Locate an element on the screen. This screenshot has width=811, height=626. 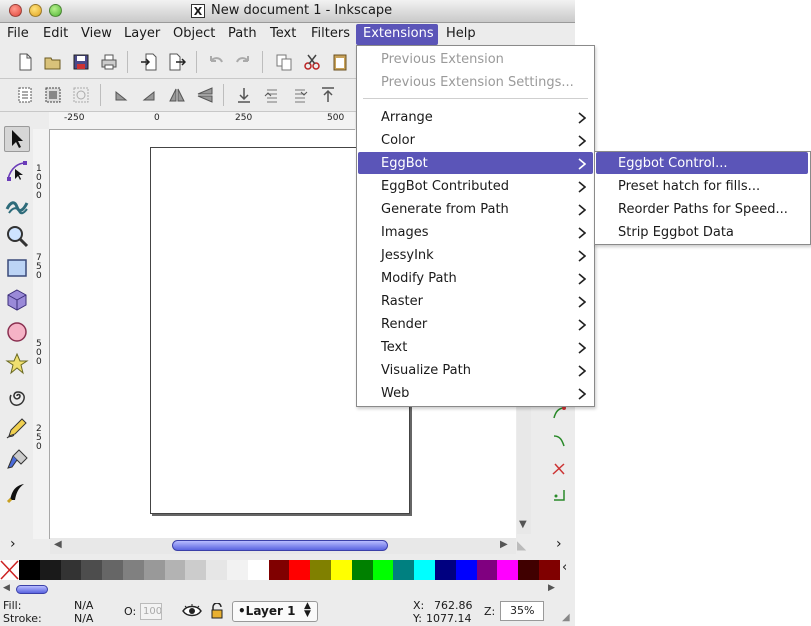
raise-to-top-icon is located at coordinates (328, 95).